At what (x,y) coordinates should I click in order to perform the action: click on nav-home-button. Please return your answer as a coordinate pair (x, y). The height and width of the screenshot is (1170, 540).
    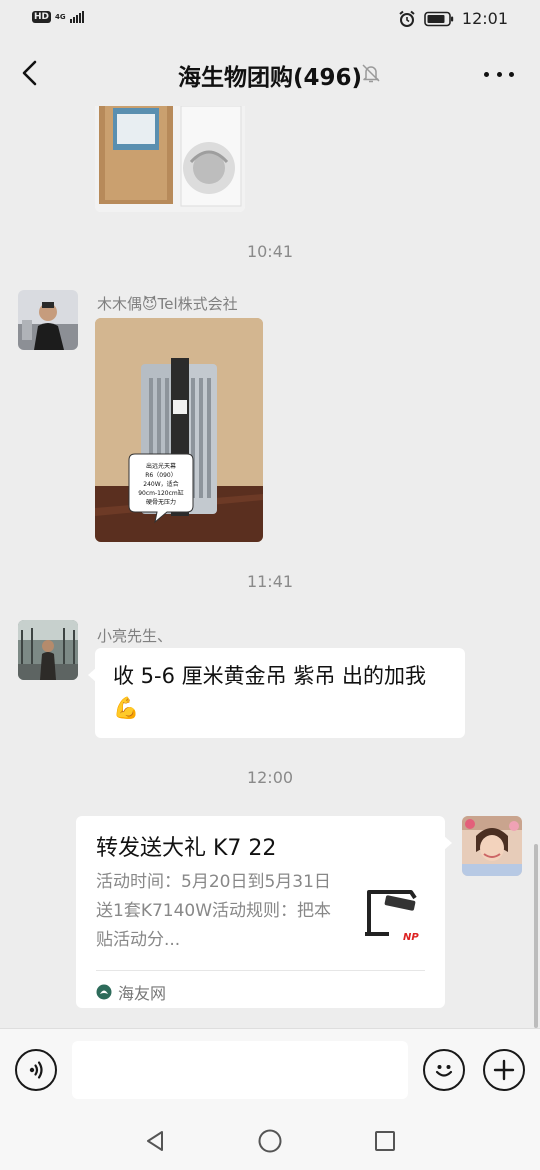
    Looking at the image, I should click on (270, 1141).